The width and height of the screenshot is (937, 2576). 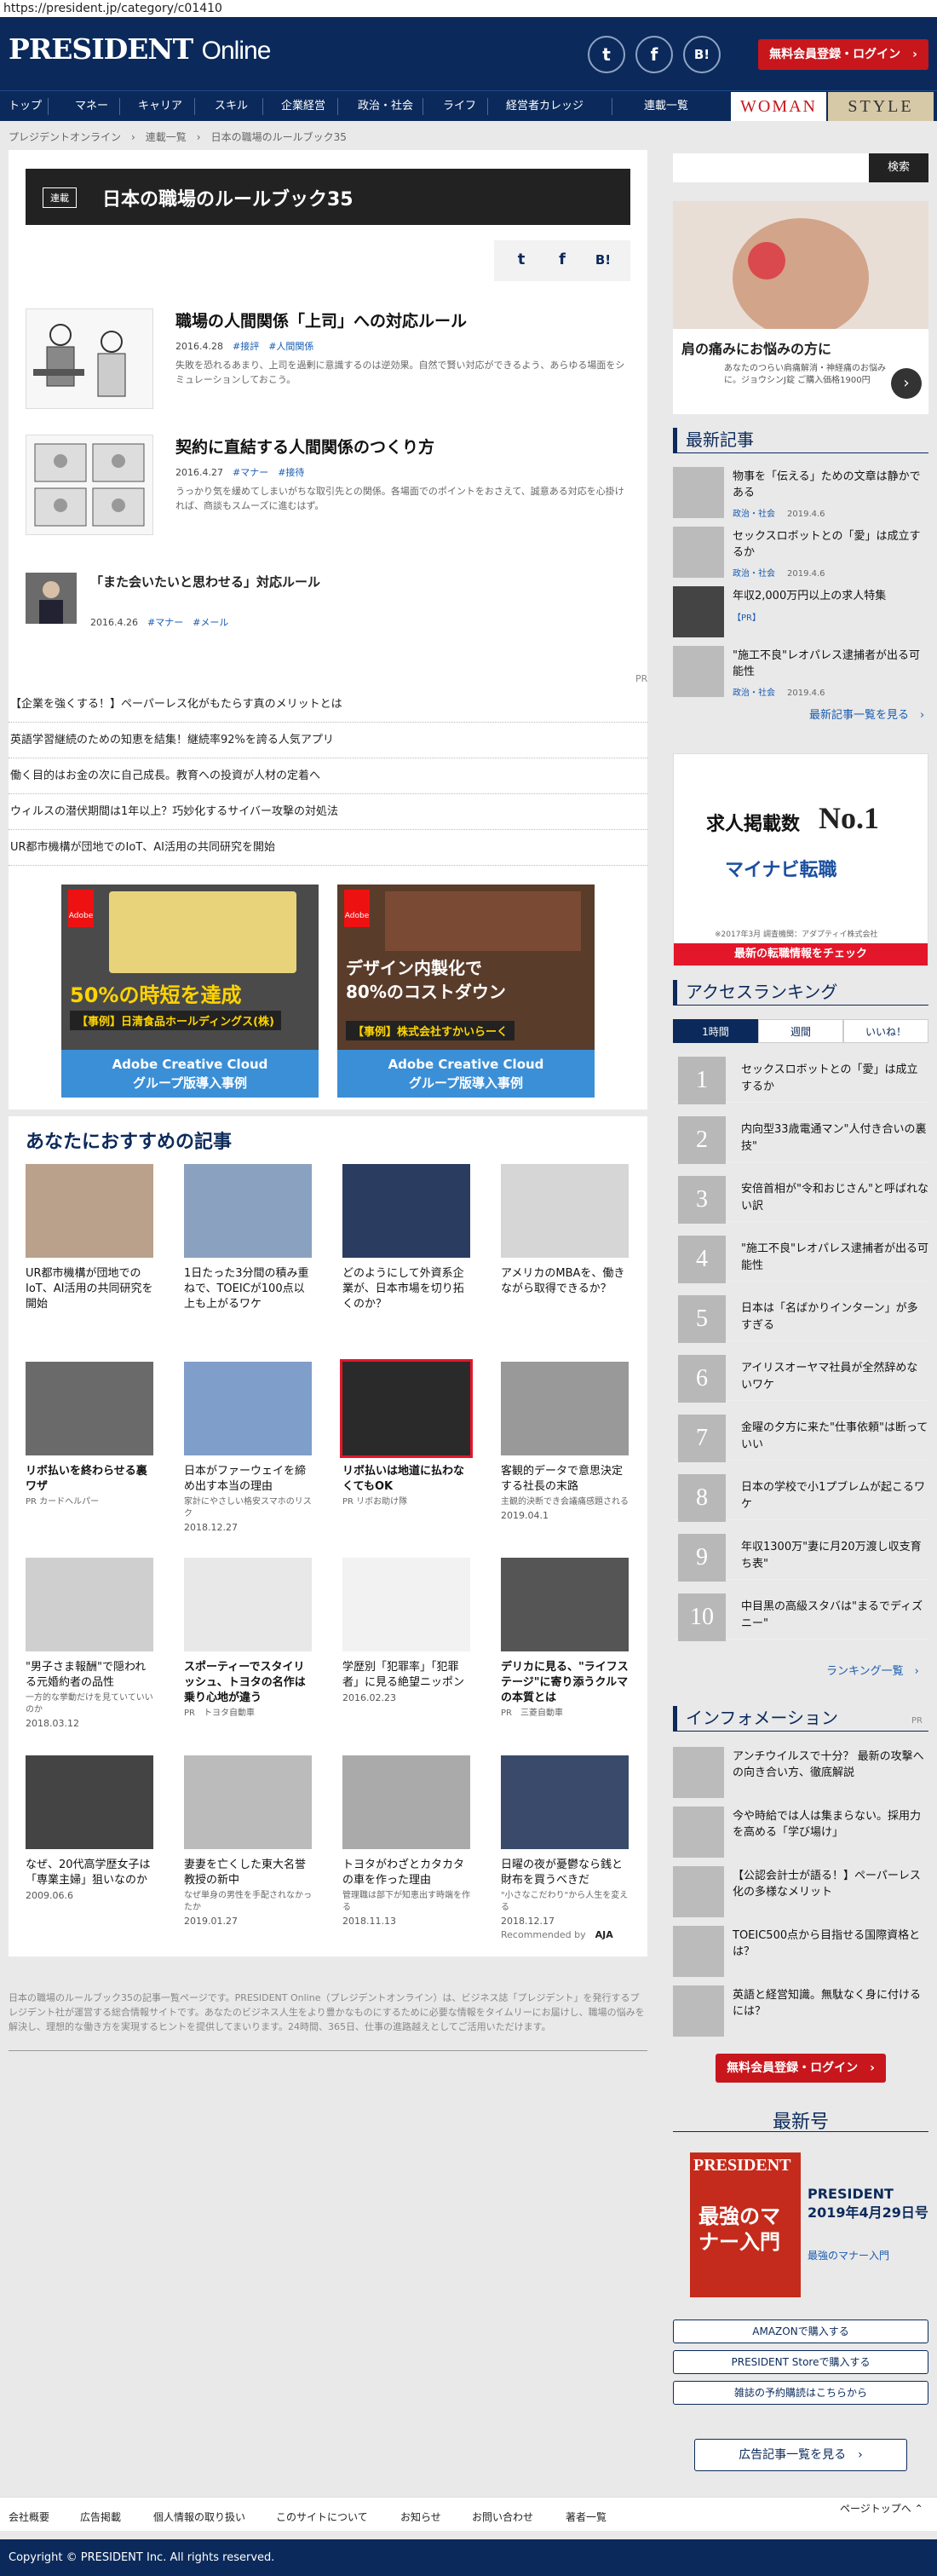 I want to click on article-title: 「また会いたいと思わせる」対応ルール, so click(x=205, y=582).